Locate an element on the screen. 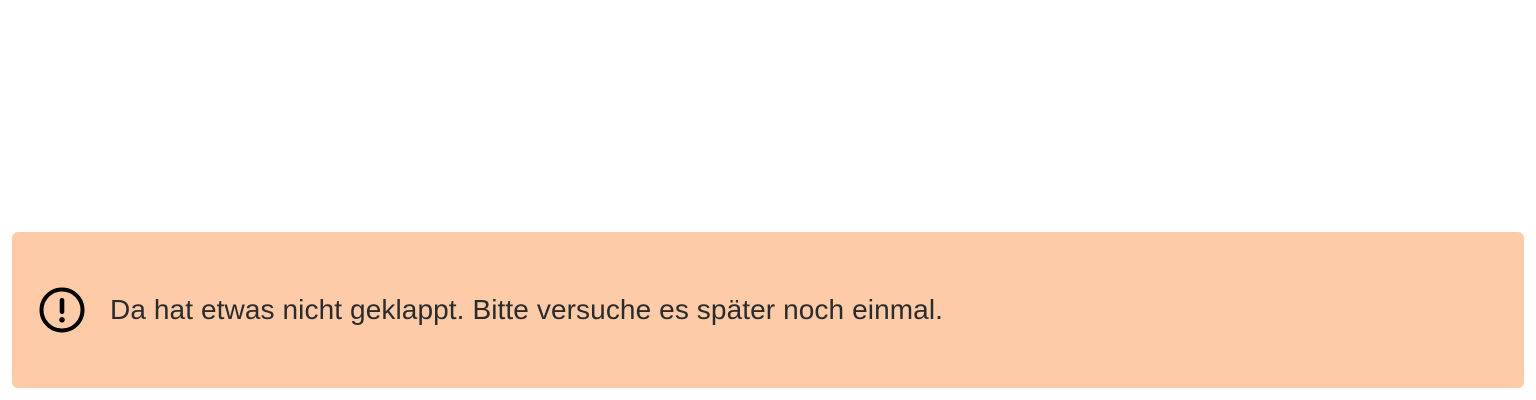 This screenshot has height=400, width=1536. exclamation-circle-icon is located at coordinates (62, 310).